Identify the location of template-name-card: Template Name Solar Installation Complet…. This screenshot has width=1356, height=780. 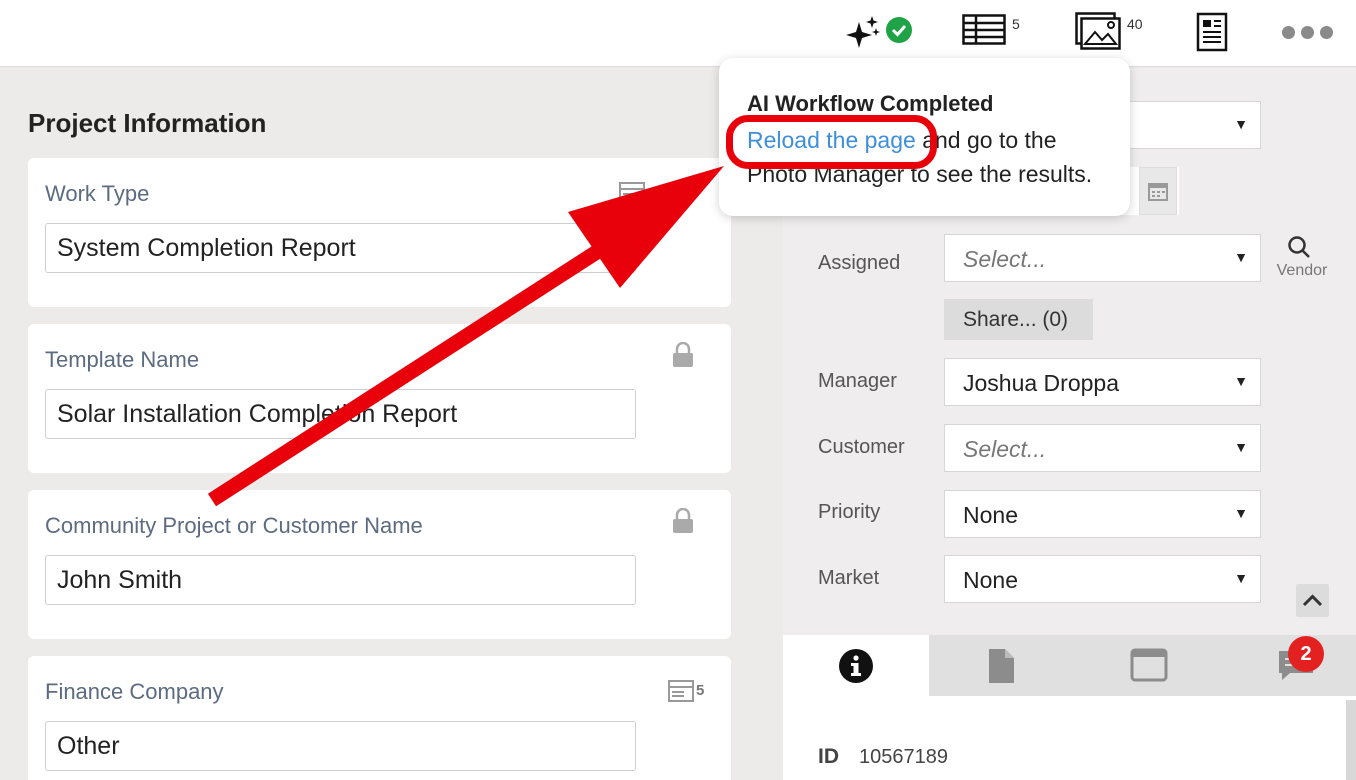
(379, 398).